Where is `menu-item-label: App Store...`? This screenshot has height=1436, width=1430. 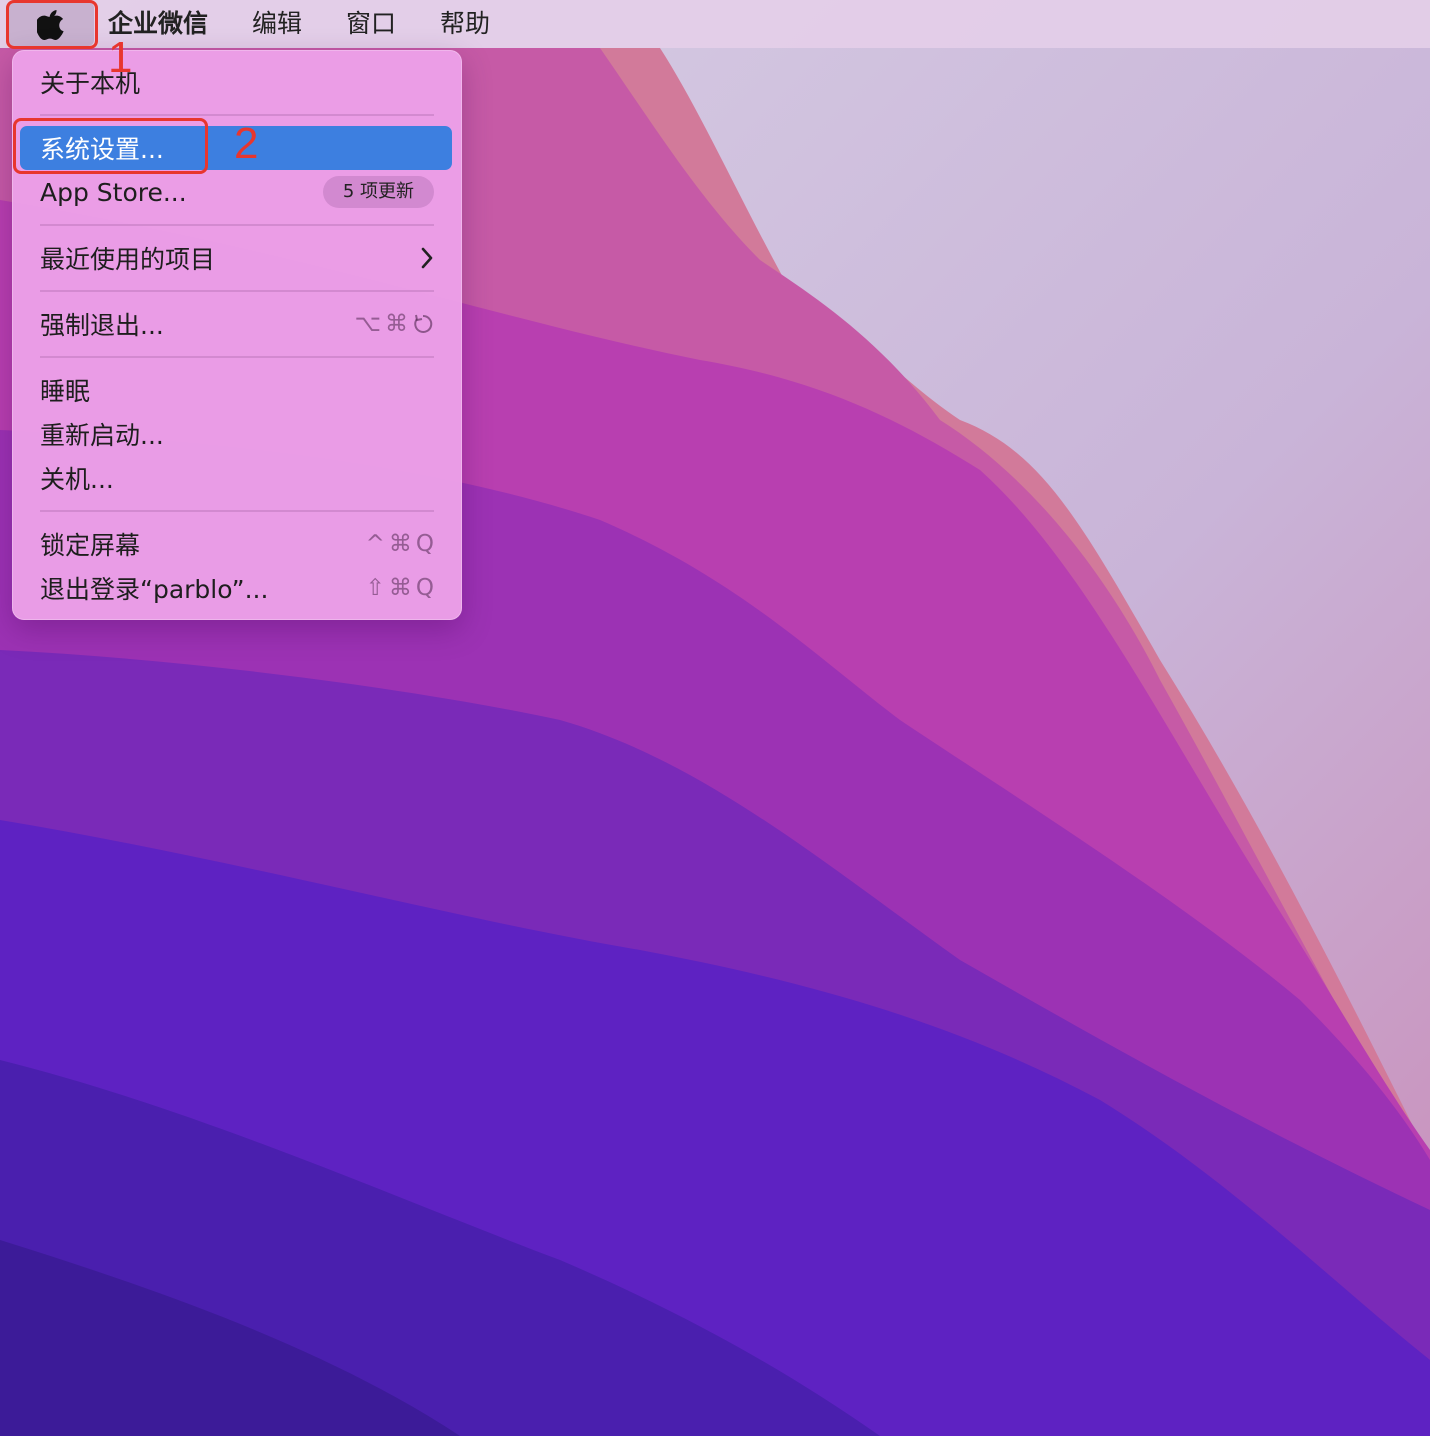 menu-item-label: App Store... is located at coordinates (113, 192).